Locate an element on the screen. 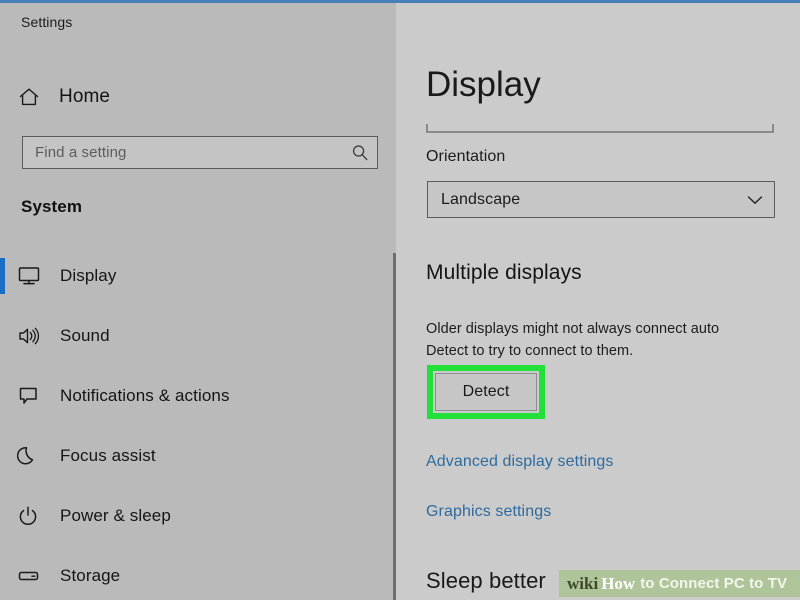  orientation-select: Landscape is located at coordinates (601, 199).